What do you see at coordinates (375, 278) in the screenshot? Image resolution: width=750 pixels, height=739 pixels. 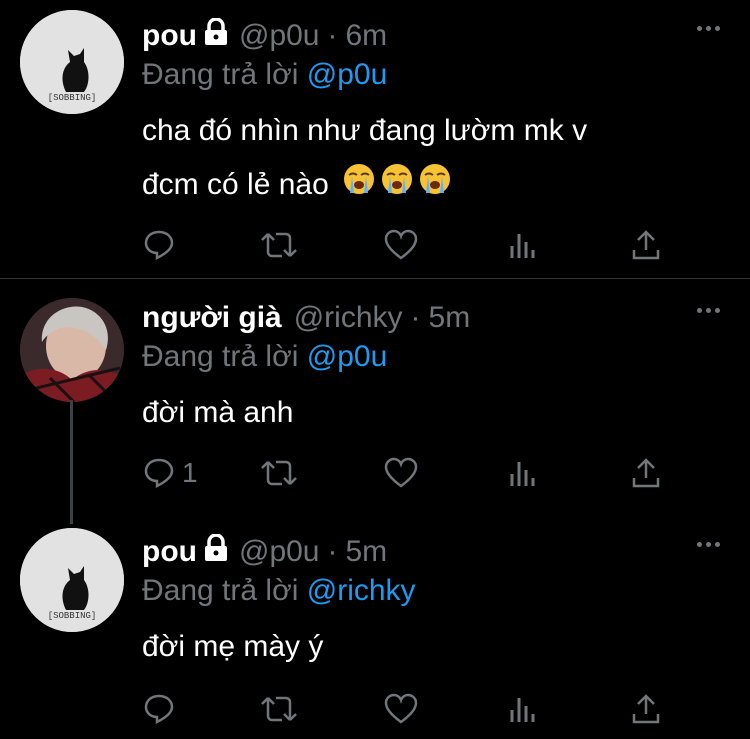 I see `divider` at bounding box center [375, 278].